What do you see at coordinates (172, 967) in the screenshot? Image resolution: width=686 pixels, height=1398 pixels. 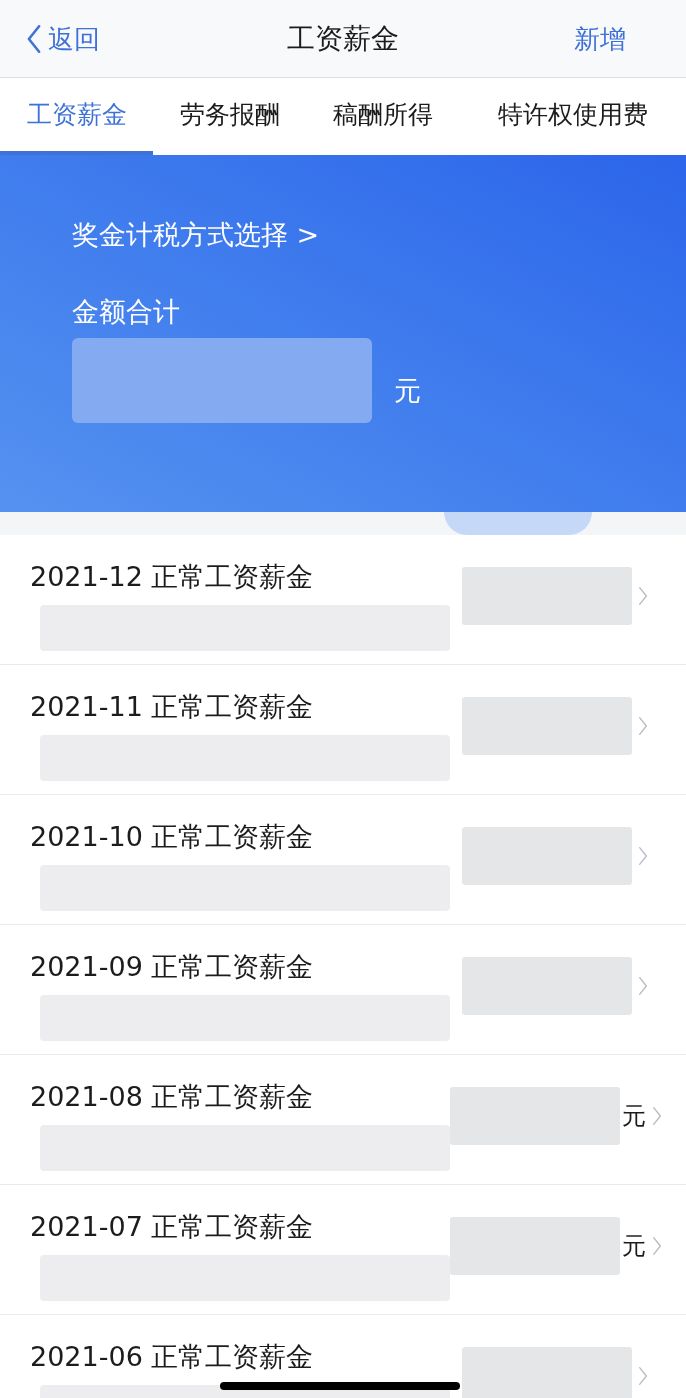 I see `record-title: 2021-09 正常工资薪金` at bounding box center [172, 967].